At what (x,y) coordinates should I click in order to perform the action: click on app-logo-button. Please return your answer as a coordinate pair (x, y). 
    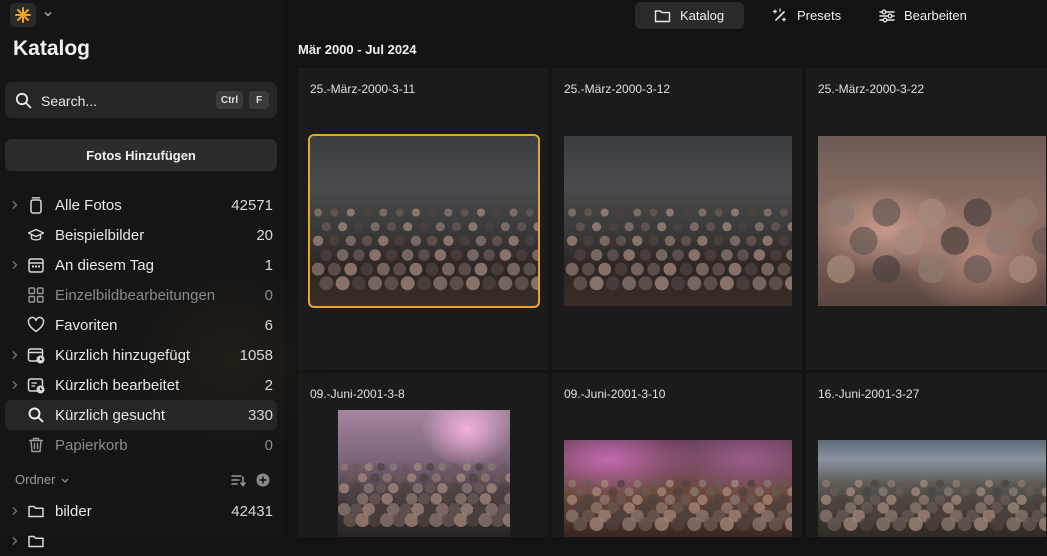
    Looking at the image, I should click on (23, 15).